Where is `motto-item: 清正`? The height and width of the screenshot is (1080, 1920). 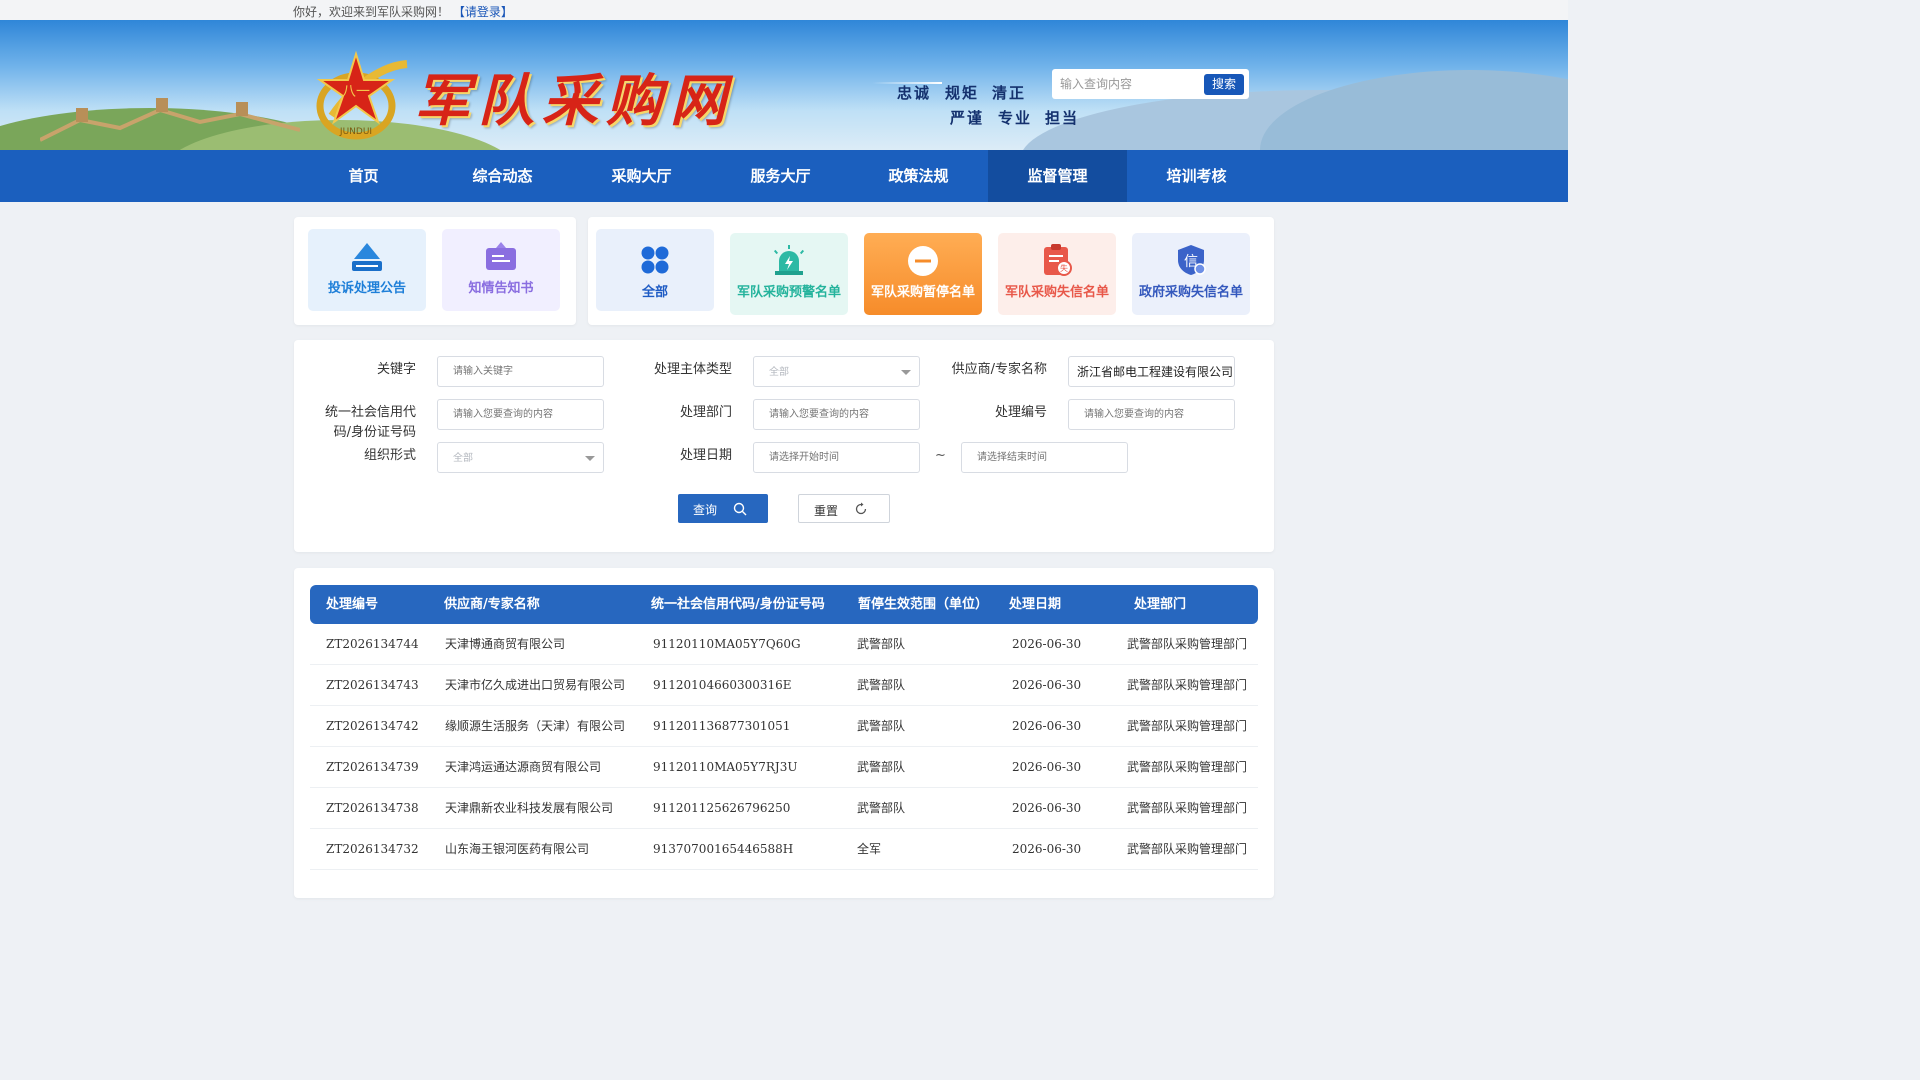 motto-item: 清正 is located at coordinates (1009, 93).